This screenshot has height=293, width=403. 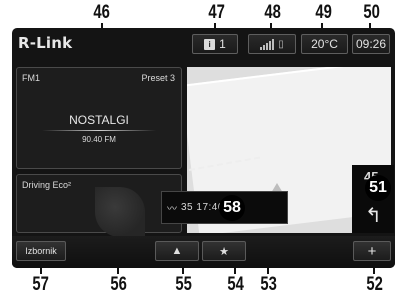 I want to click on navigation-button: ▲, so click(x=177, y=251).